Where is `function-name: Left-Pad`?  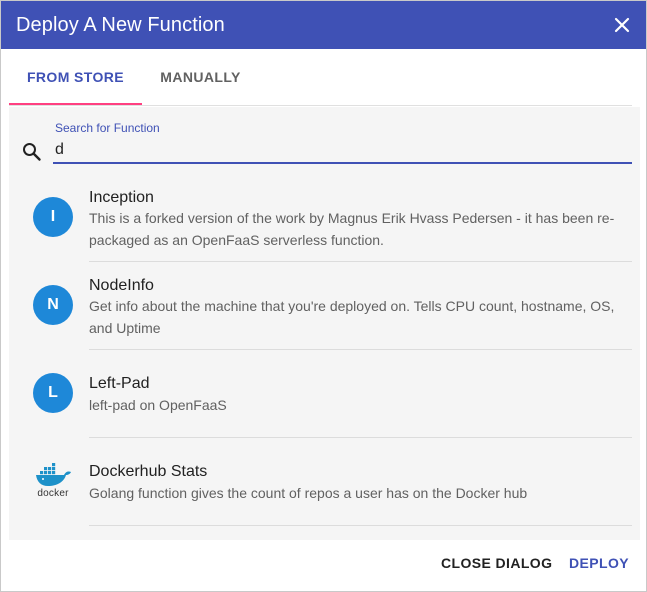 function-name: Left-Pad is located at coordinates (119, 383).